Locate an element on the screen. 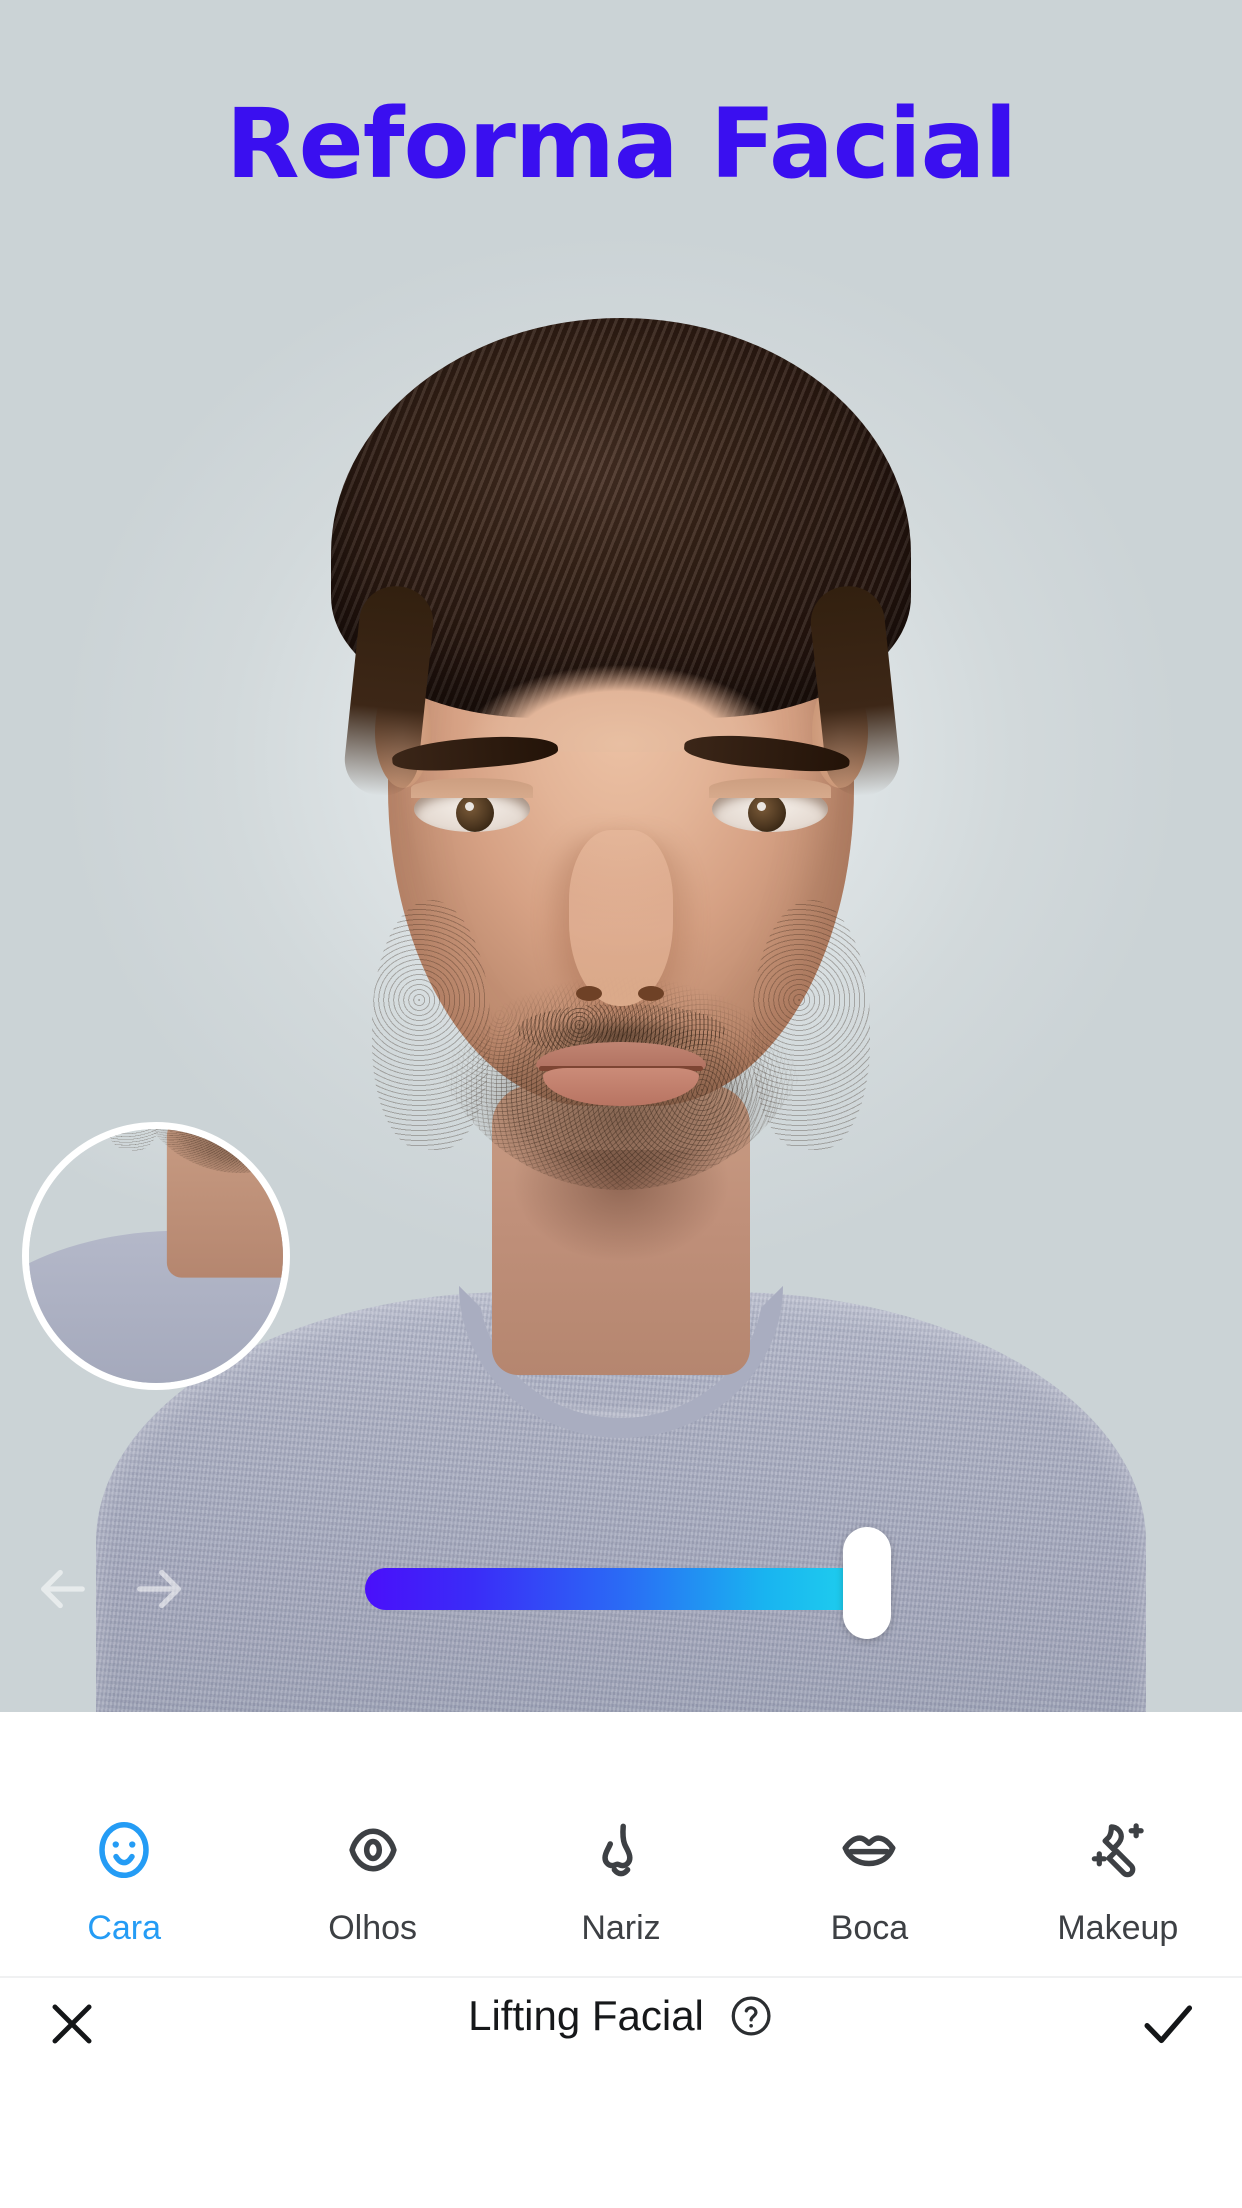 Image resolution: width=1242 pixels, height=2208 pixels. close-button is located at coordinates (72, 2024).